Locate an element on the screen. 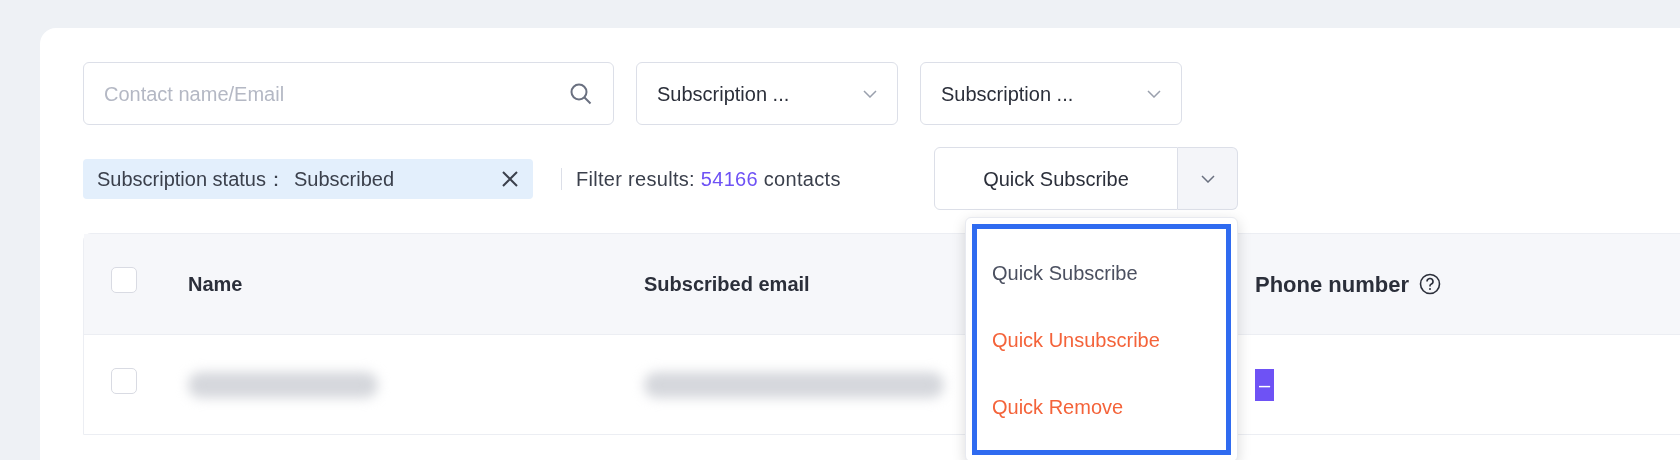 The image size is (1680, 460). search-field: Contact name/Email is located at coordinates (348, 93).